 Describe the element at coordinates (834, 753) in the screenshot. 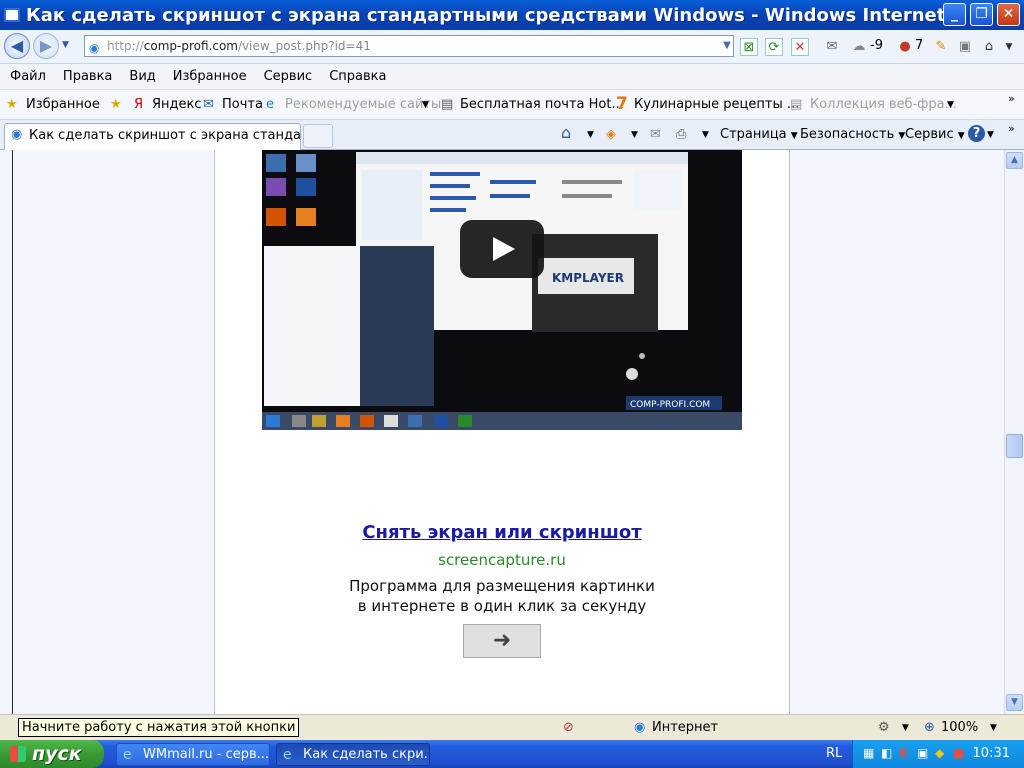

I see `language-indicator: RL` at that location.